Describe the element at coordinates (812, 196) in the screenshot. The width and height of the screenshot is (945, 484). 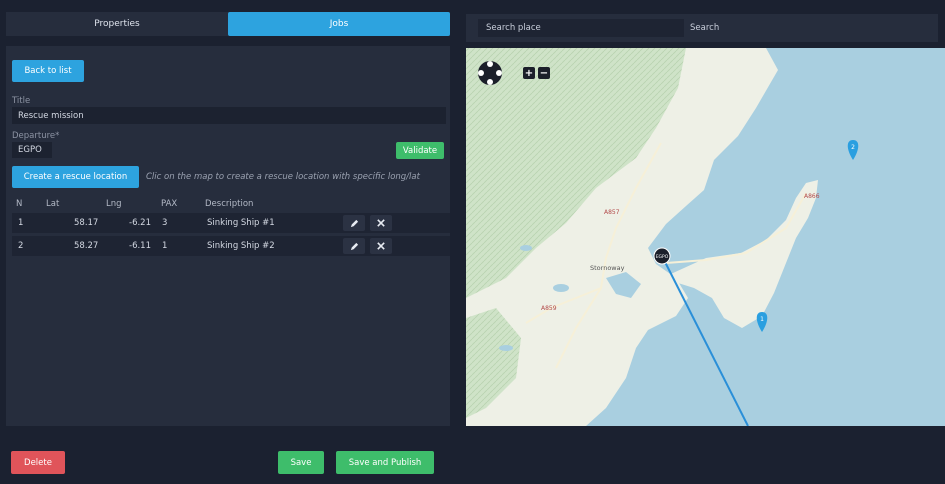
I see `road-label: A866` at that location.